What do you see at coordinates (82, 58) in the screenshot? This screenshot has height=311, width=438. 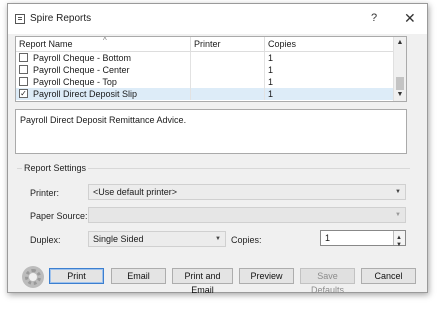 I see `report-name-cell: Payroll Cheque - Bottom` at bounding box center [82, 58].